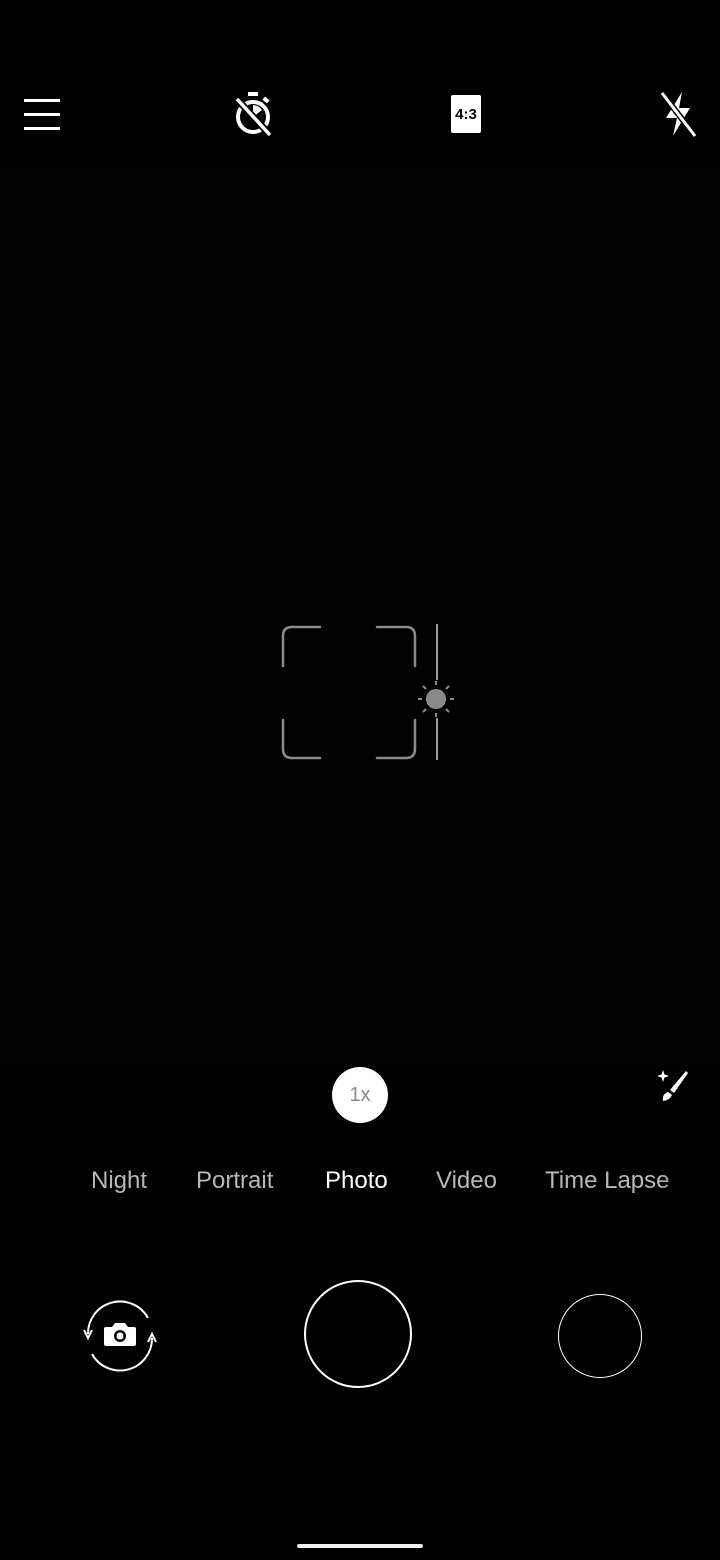 The width and height of the screenshot is (720, 1560). Describe the element at coordinates (253, 114) in the screenshot. I see `timer-off-icon` at that location.